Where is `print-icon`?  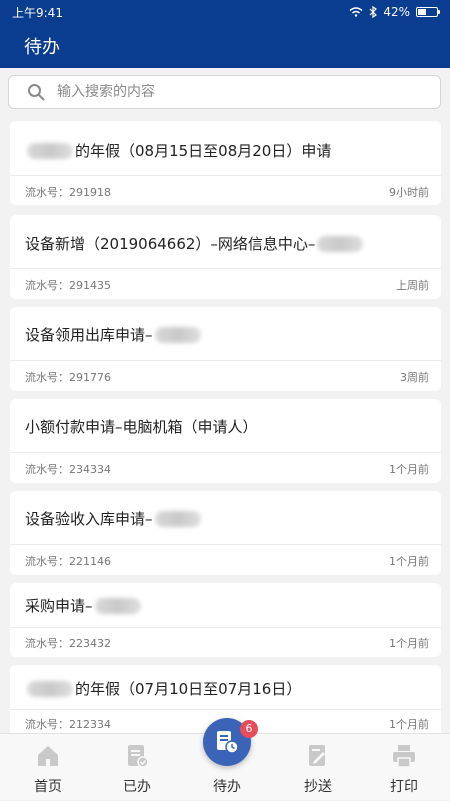
print-icon is located at coordinates (404, 756).